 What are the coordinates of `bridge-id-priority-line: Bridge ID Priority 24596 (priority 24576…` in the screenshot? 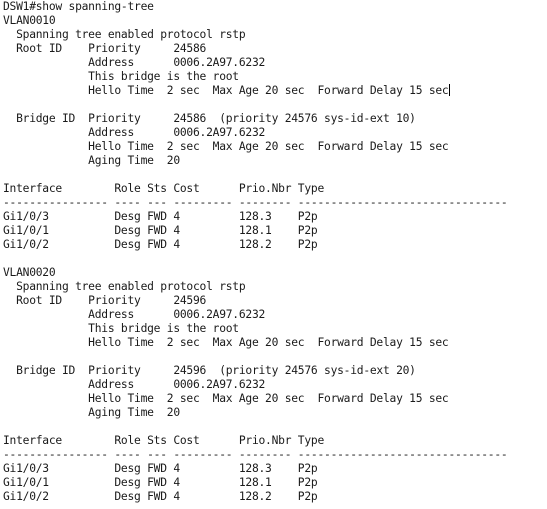 It's located at (209, 370).